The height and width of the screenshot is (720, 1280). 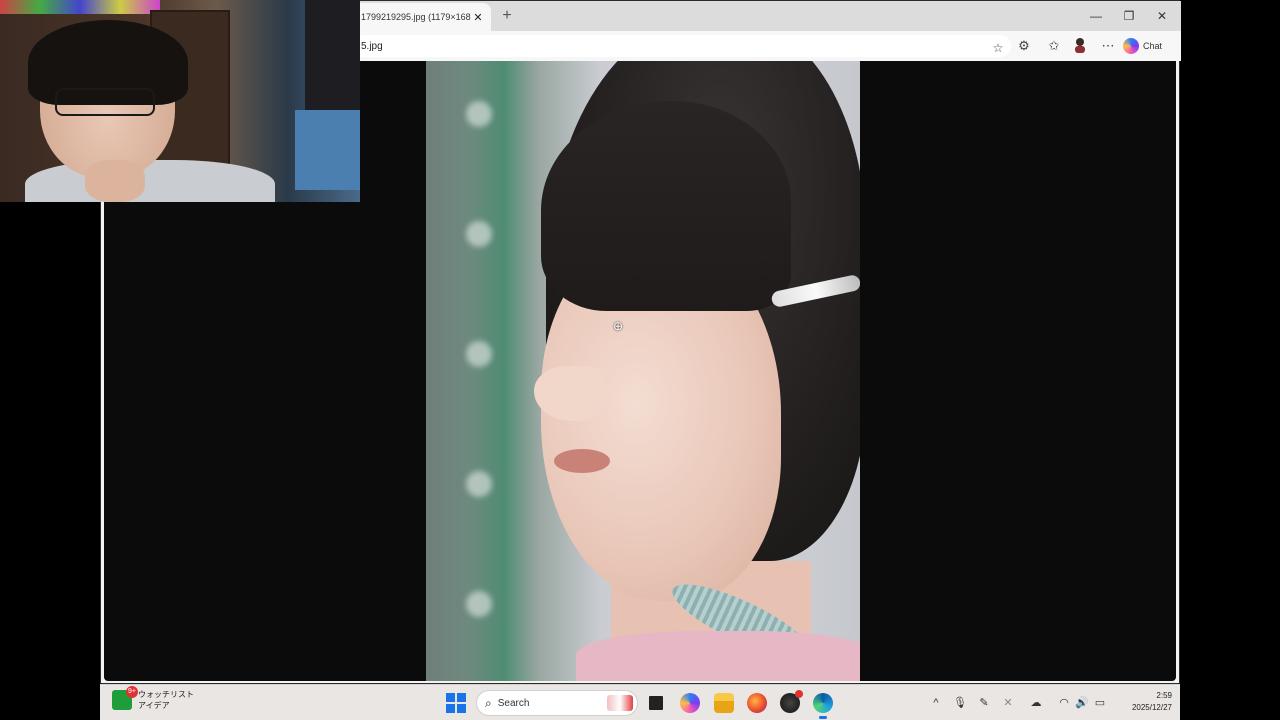 I want to click on file-explorer-icon, so click(x=724, y=703).